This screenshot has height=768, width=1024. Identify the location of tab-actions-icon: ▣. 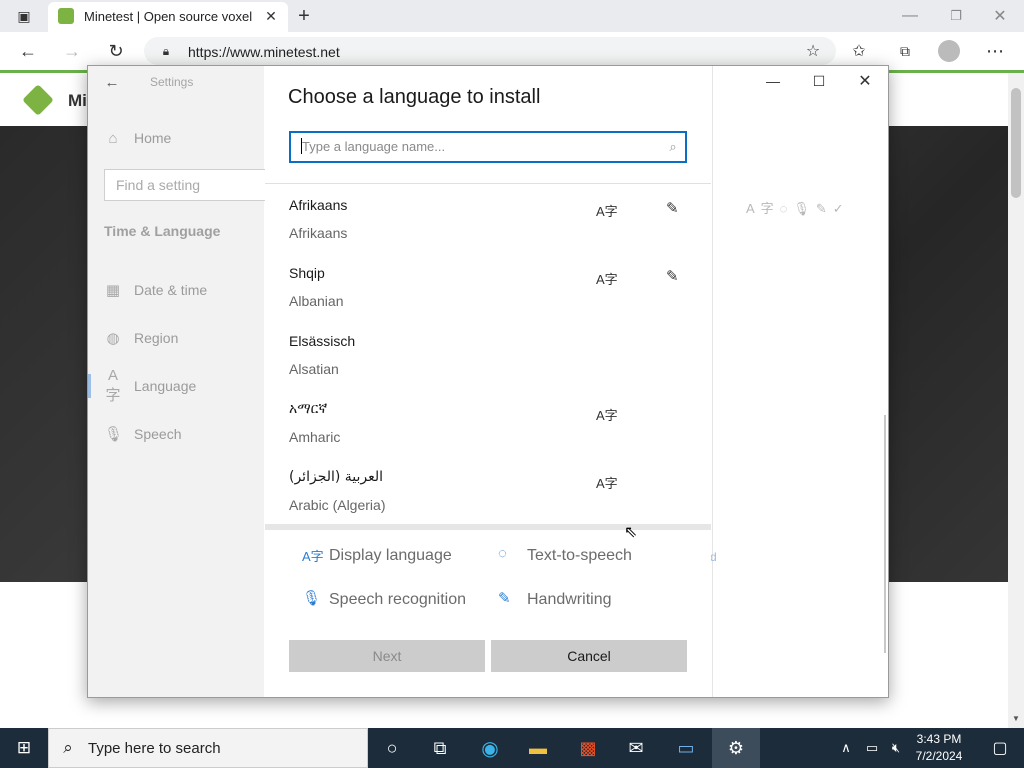
(24, 16).